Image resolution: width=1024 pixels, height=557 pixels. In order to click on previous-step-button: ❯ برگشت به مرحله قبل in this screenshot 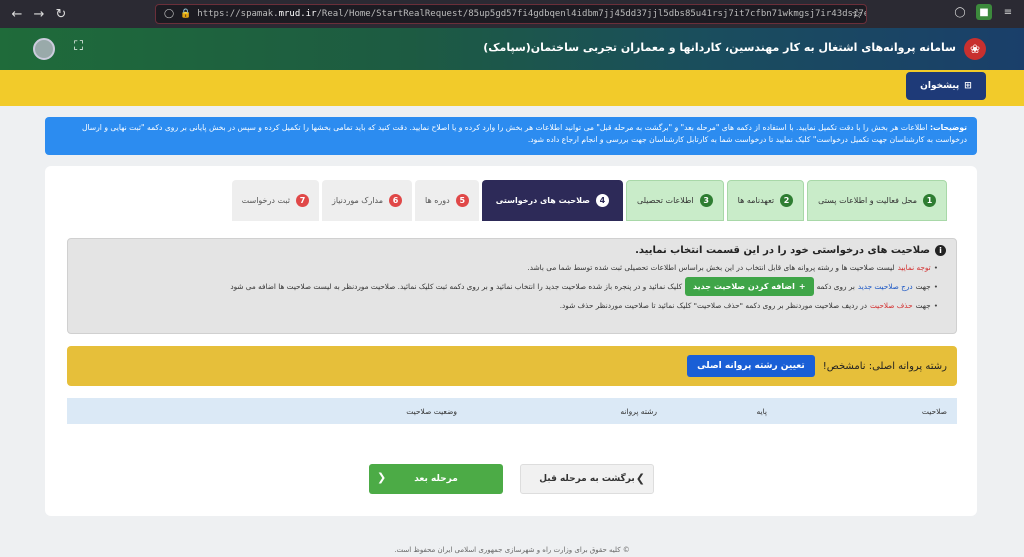, I will do `click(587, 479)`.